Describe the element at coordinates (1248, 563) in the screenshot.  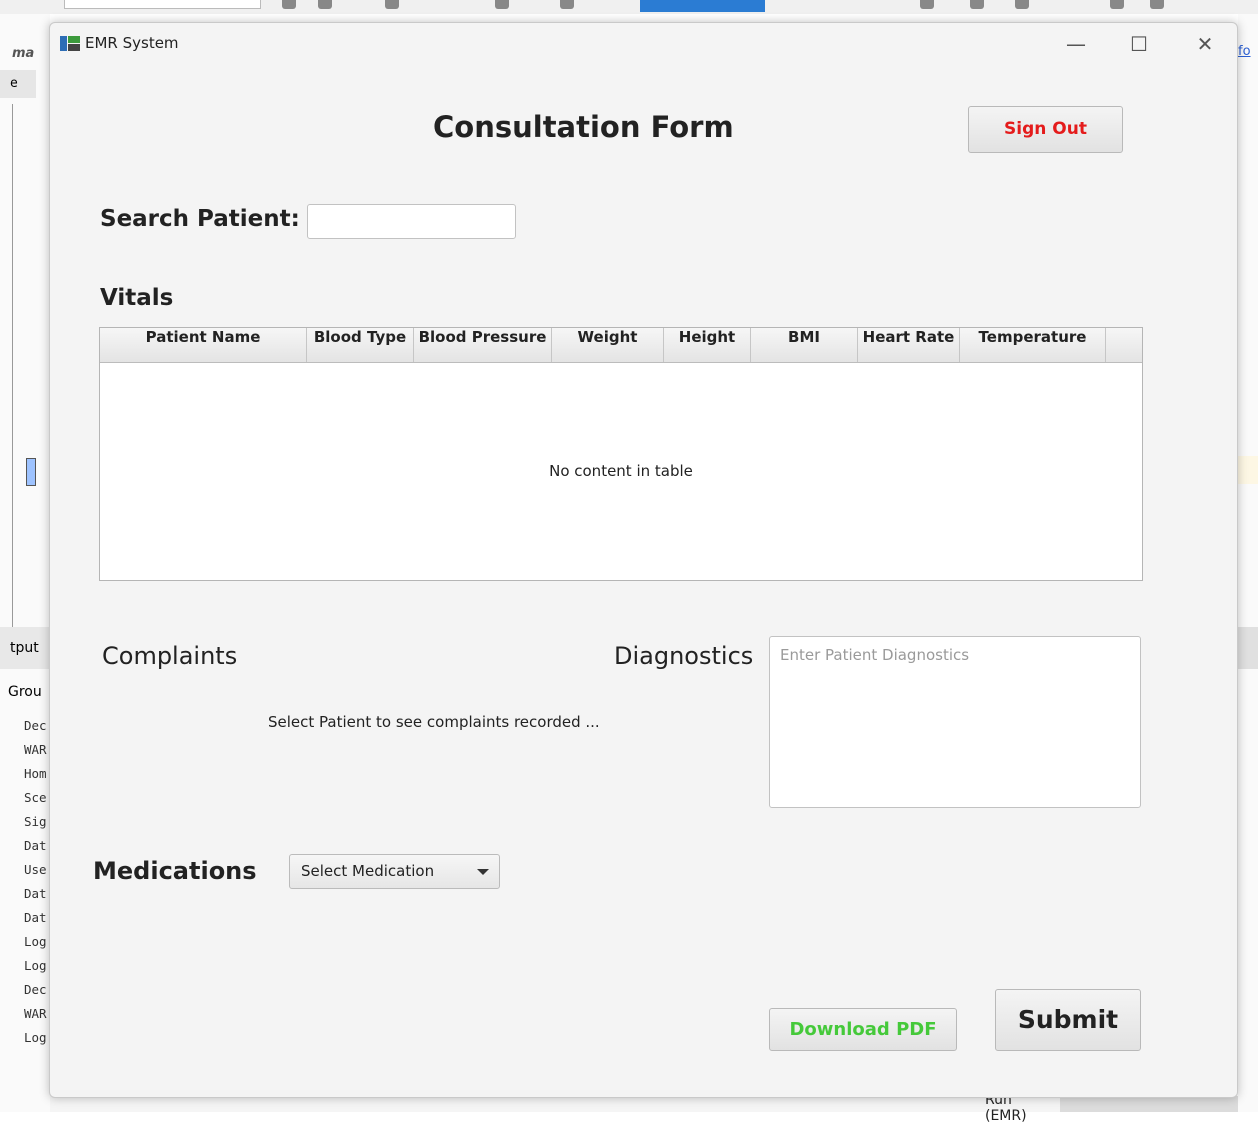
I see `background-editor-right: fo` at that location.